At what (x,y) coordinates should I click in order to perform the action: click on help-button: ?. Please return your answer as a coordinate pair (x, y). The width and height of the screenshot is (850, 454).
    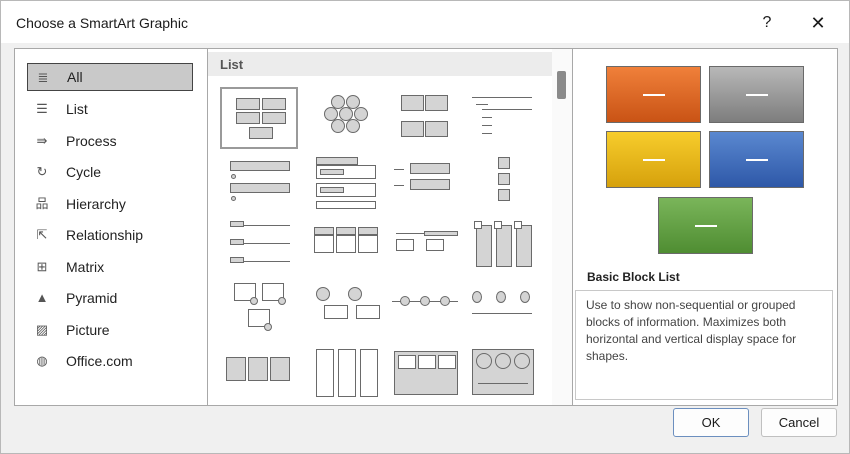
    Looking at the image, I should click on (767, 23).